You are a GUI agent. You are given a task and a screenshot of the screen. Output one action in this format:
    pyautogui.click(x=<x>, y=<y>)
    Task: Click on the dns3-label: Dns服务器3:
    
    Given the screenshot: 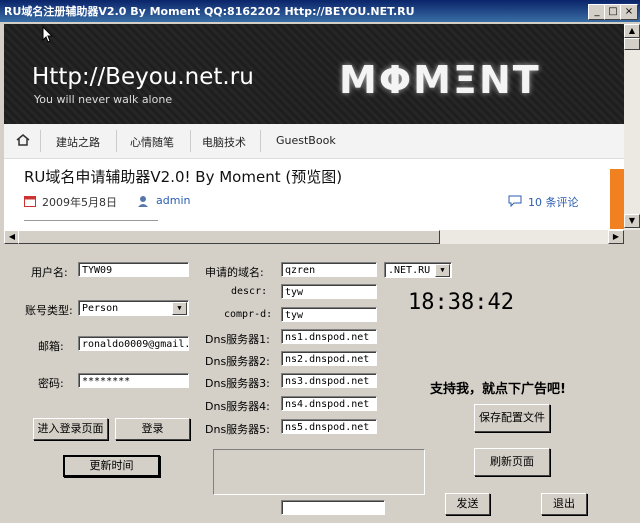 What is the action you would take?
    pyautogui.click(x=237, y=383)
    